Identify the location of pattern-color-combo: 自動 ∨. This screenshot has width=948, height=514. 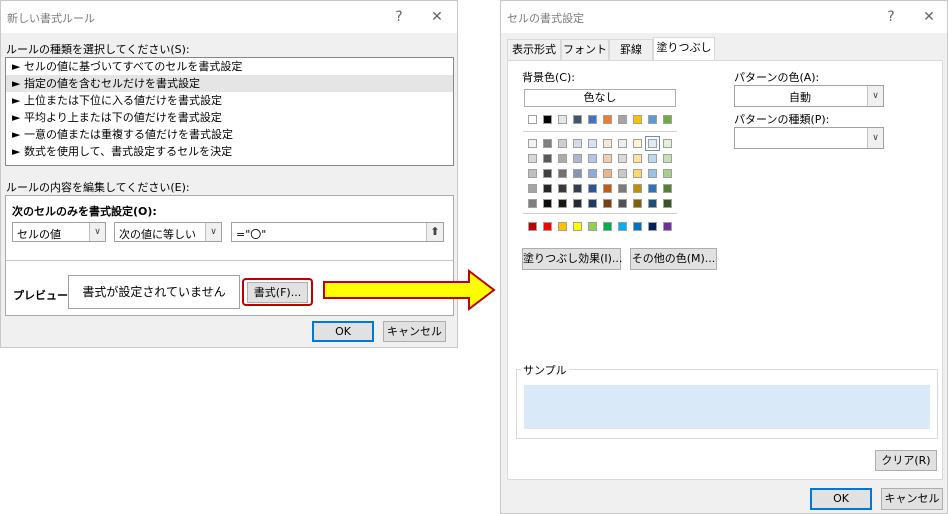
(809, 96).